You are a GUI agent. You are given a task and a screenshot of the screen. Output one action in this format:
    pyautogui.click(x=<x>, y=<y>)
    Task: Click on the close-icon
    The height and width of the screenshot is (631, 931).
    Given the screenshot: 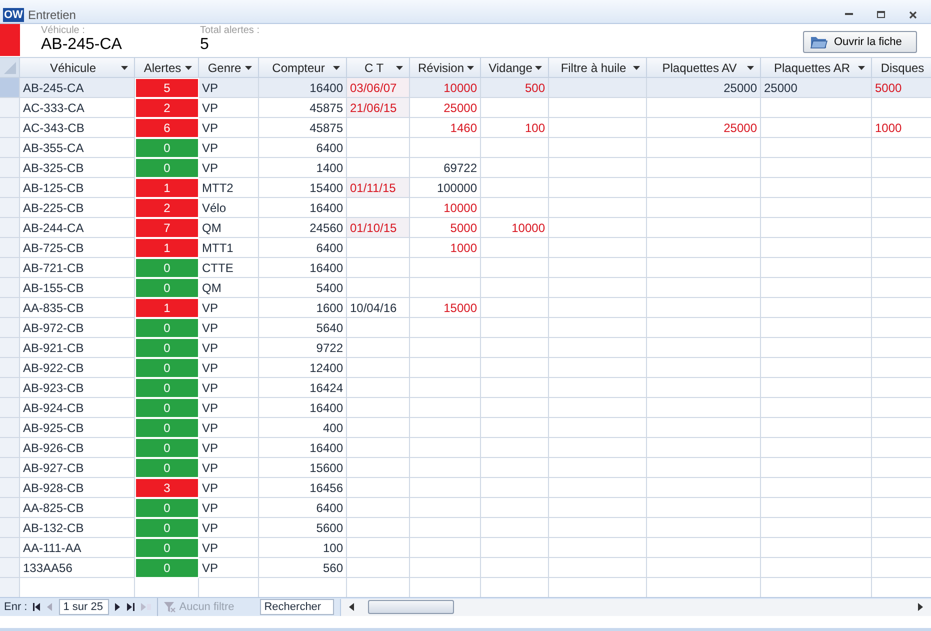 What is the action you would take?
    pyautogui.click(x=913, y=14)
    